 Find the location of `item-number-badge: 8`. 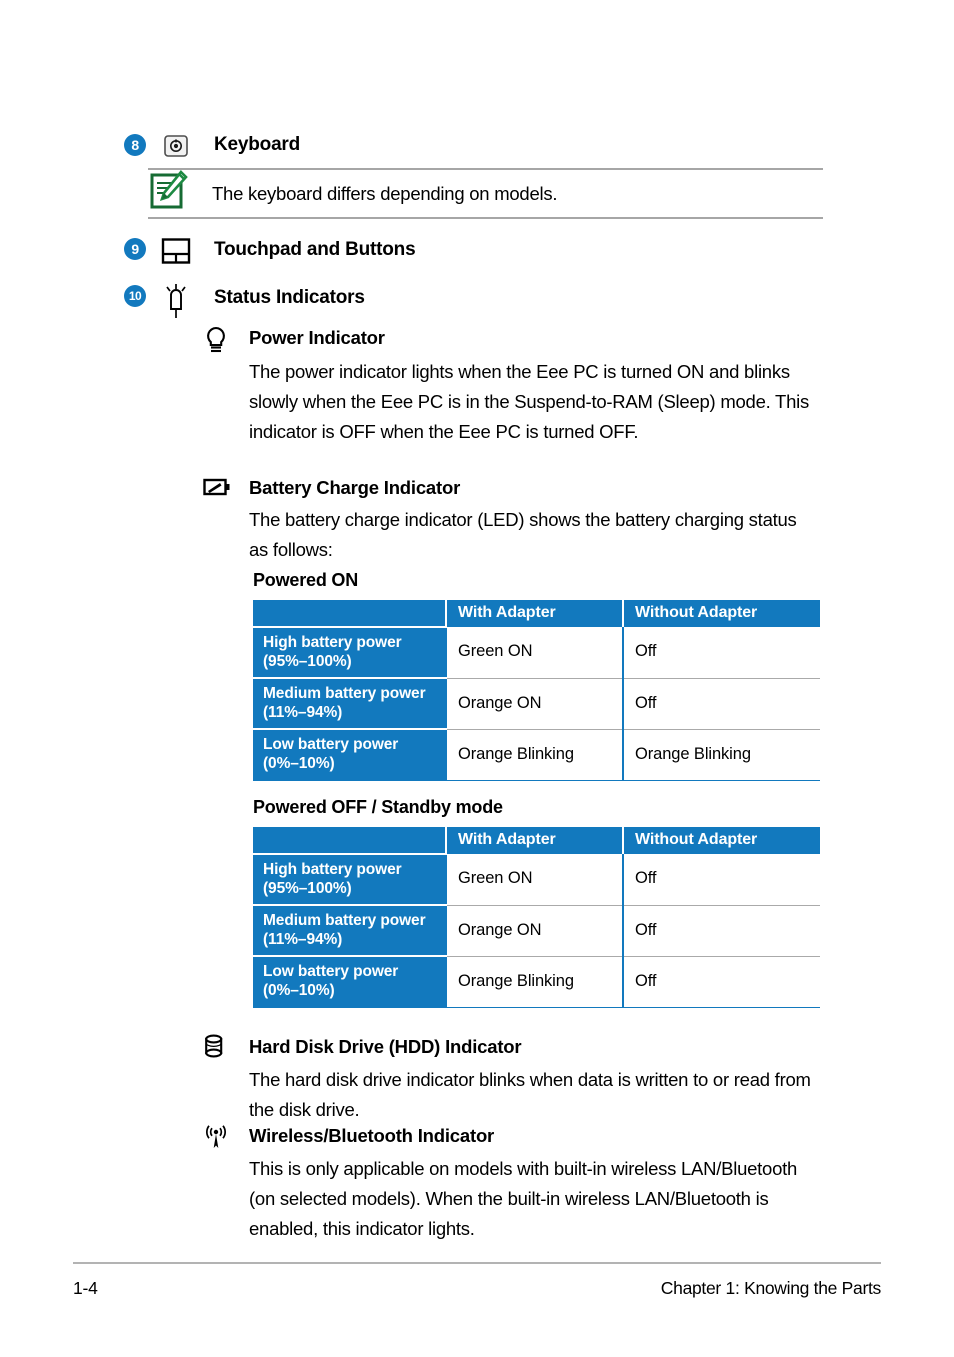

item-number-badge: 8 is located at coordinates (135, 145).